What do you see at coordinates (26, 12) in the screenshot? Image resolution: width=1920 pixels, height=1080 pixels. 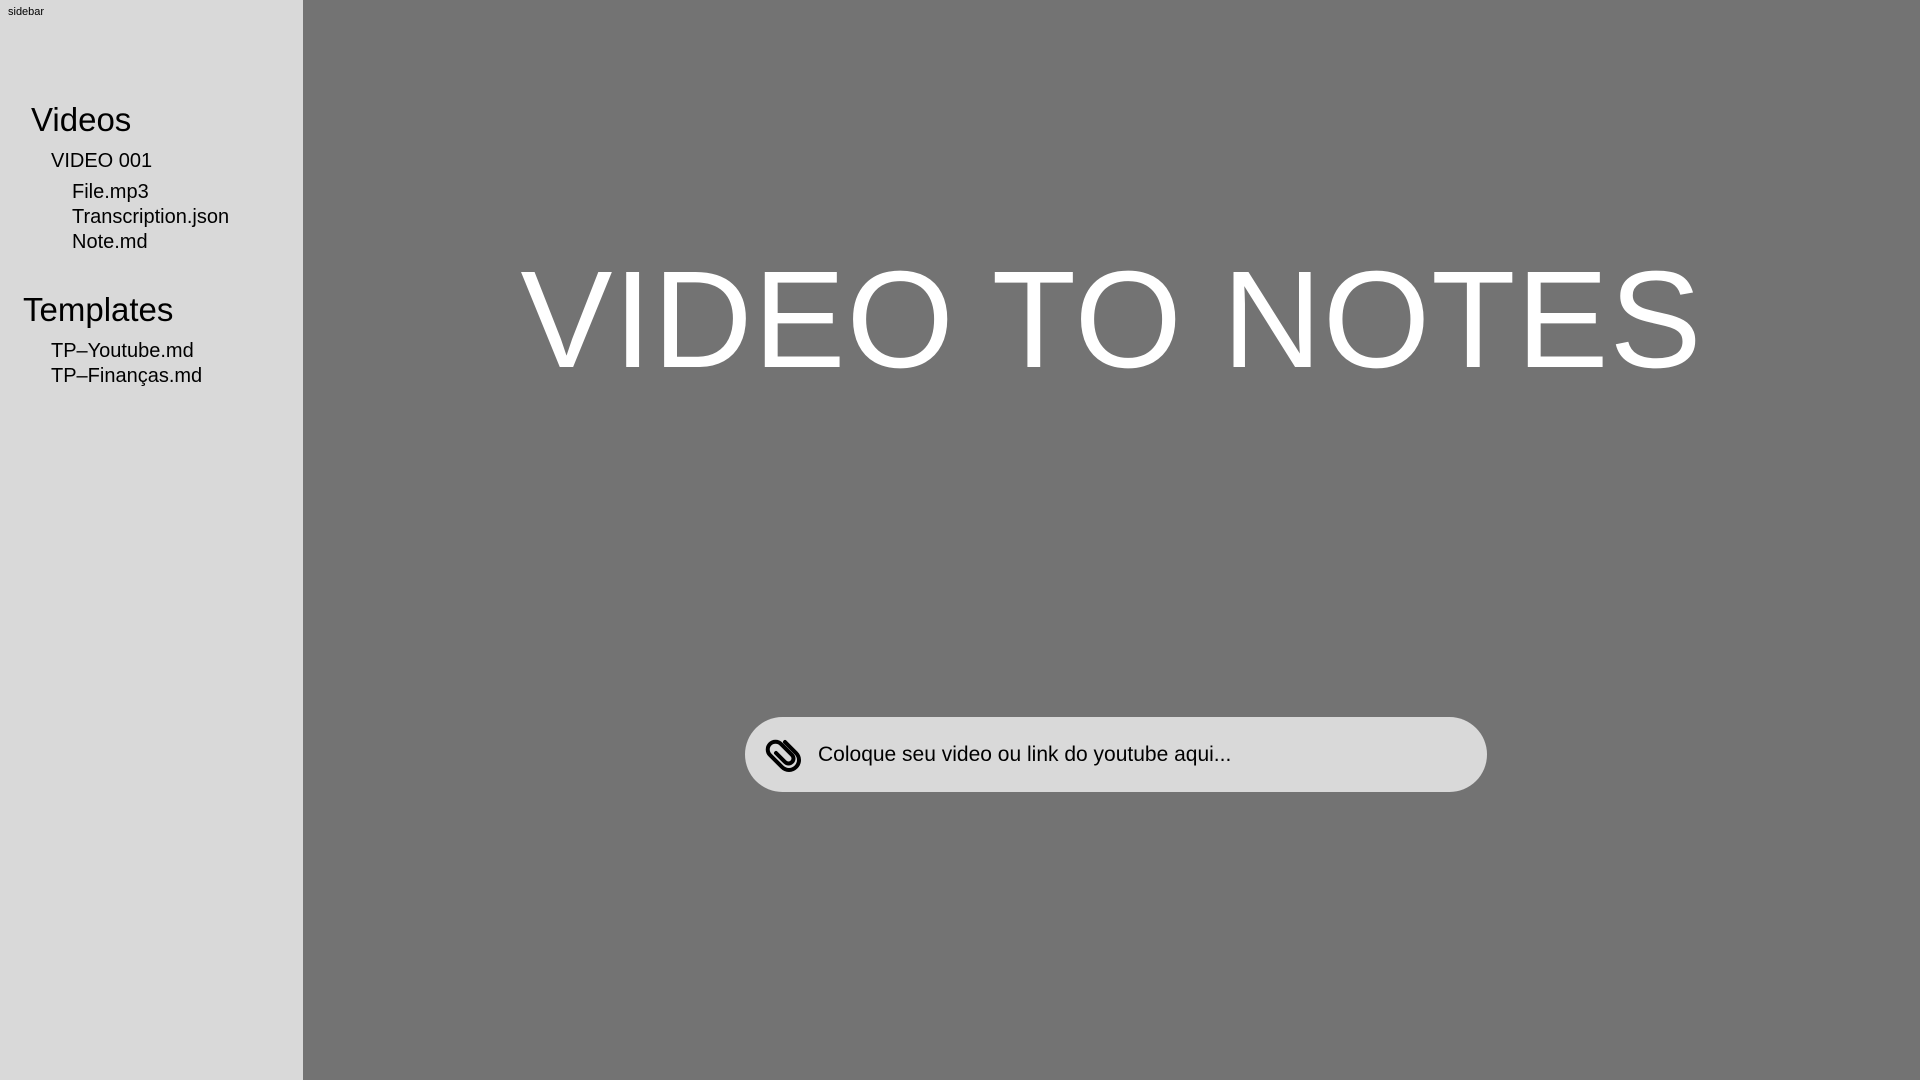 I see `sidebar-caption: sidebar` at bounding box center [26, 12].